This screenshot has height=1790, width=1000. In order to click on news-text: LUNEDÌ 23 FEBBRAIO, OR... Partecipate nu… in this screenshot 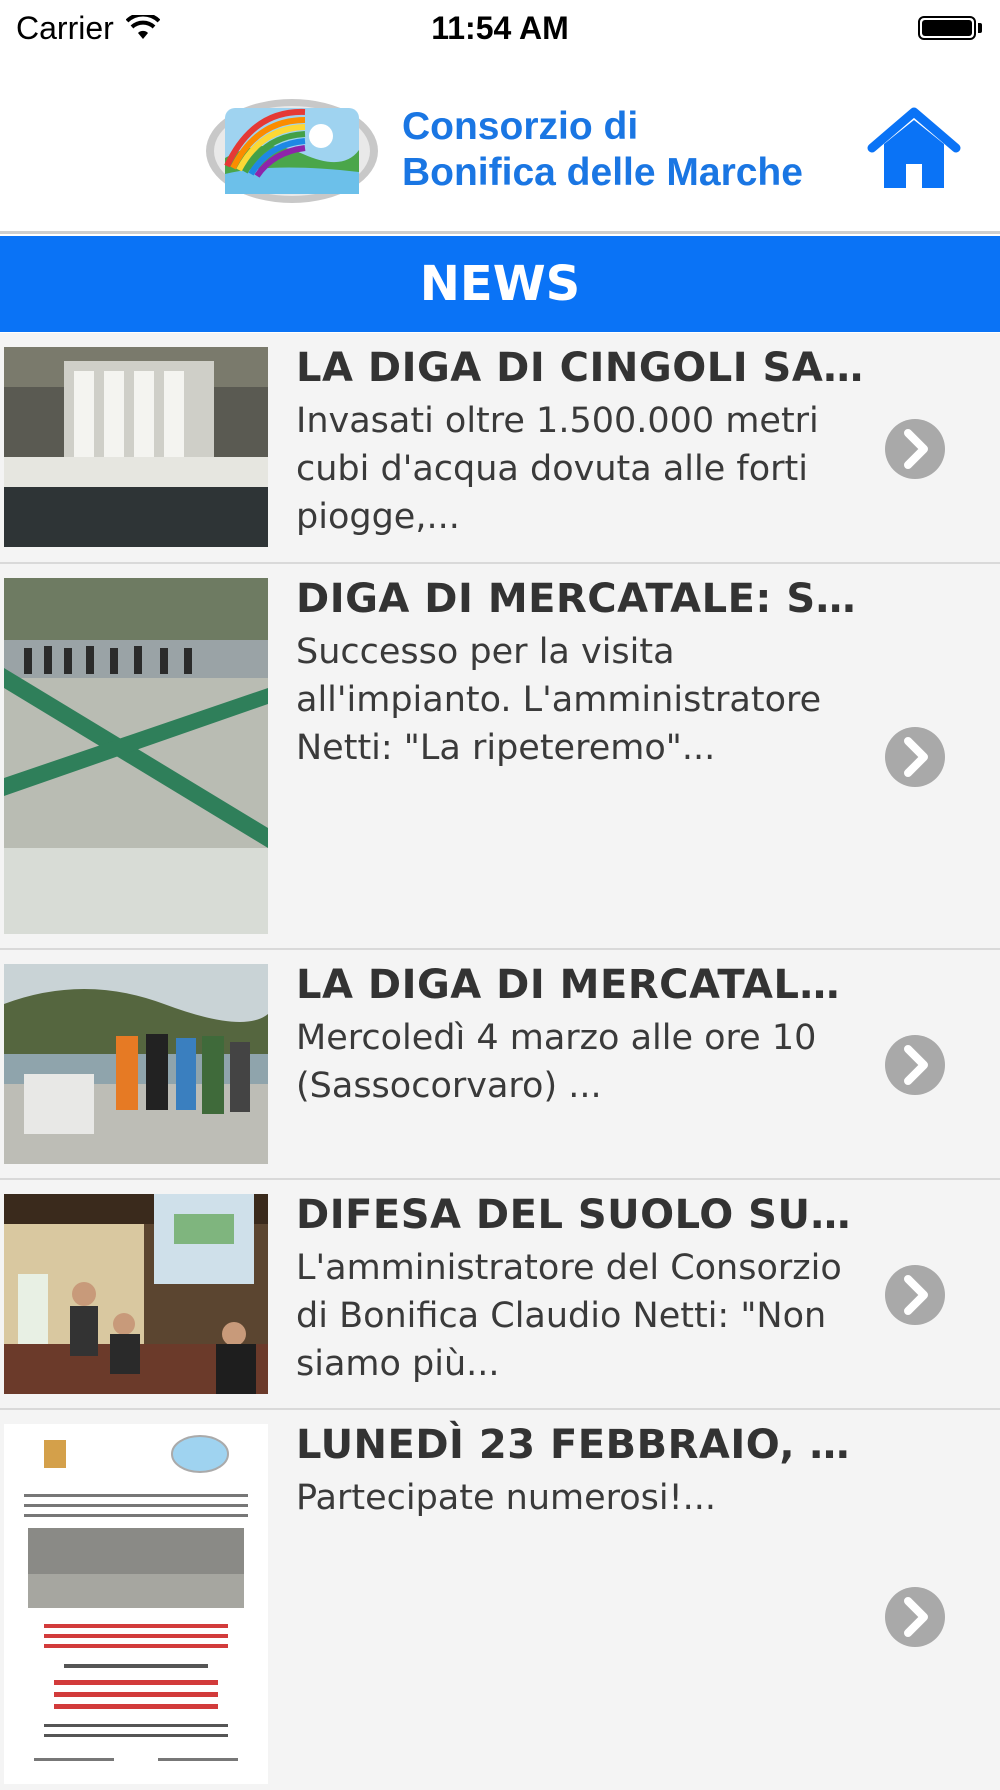, I will do `click(581, 1470)`.